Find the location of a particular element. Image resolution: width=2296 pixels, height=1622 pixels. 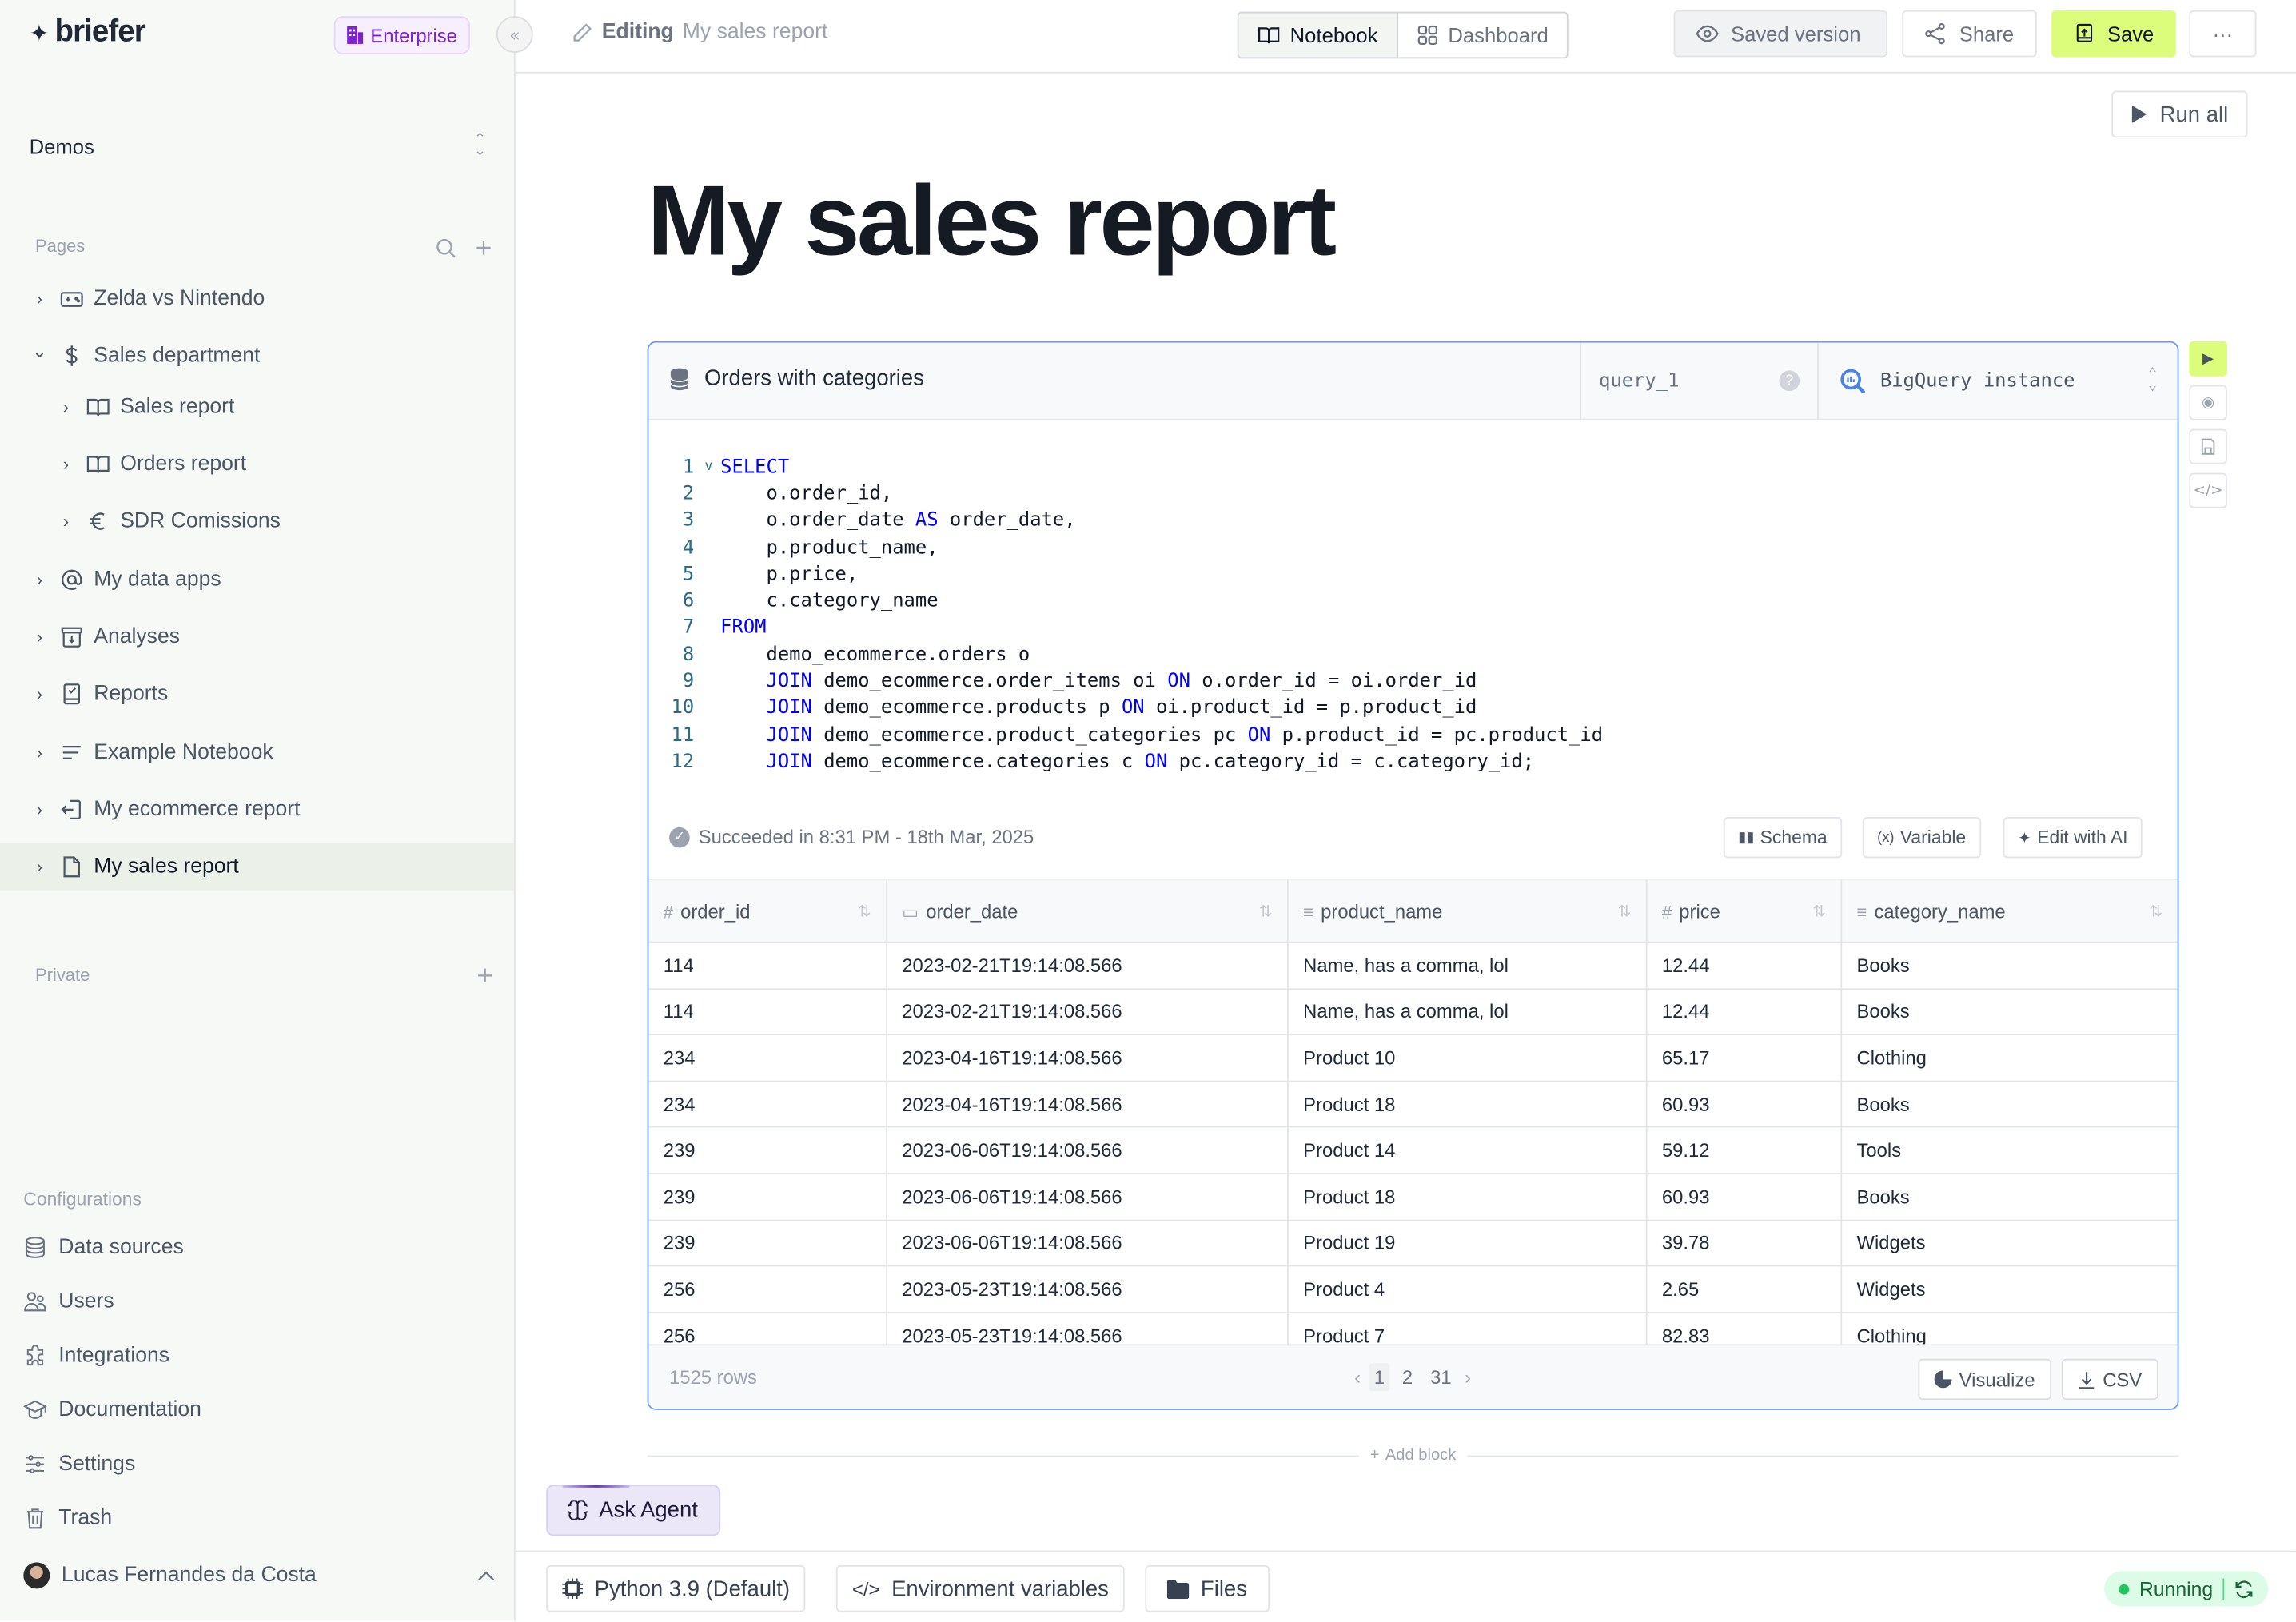

sidebar-page-item: › My ecommerce report is located at coordinates (257, 811).